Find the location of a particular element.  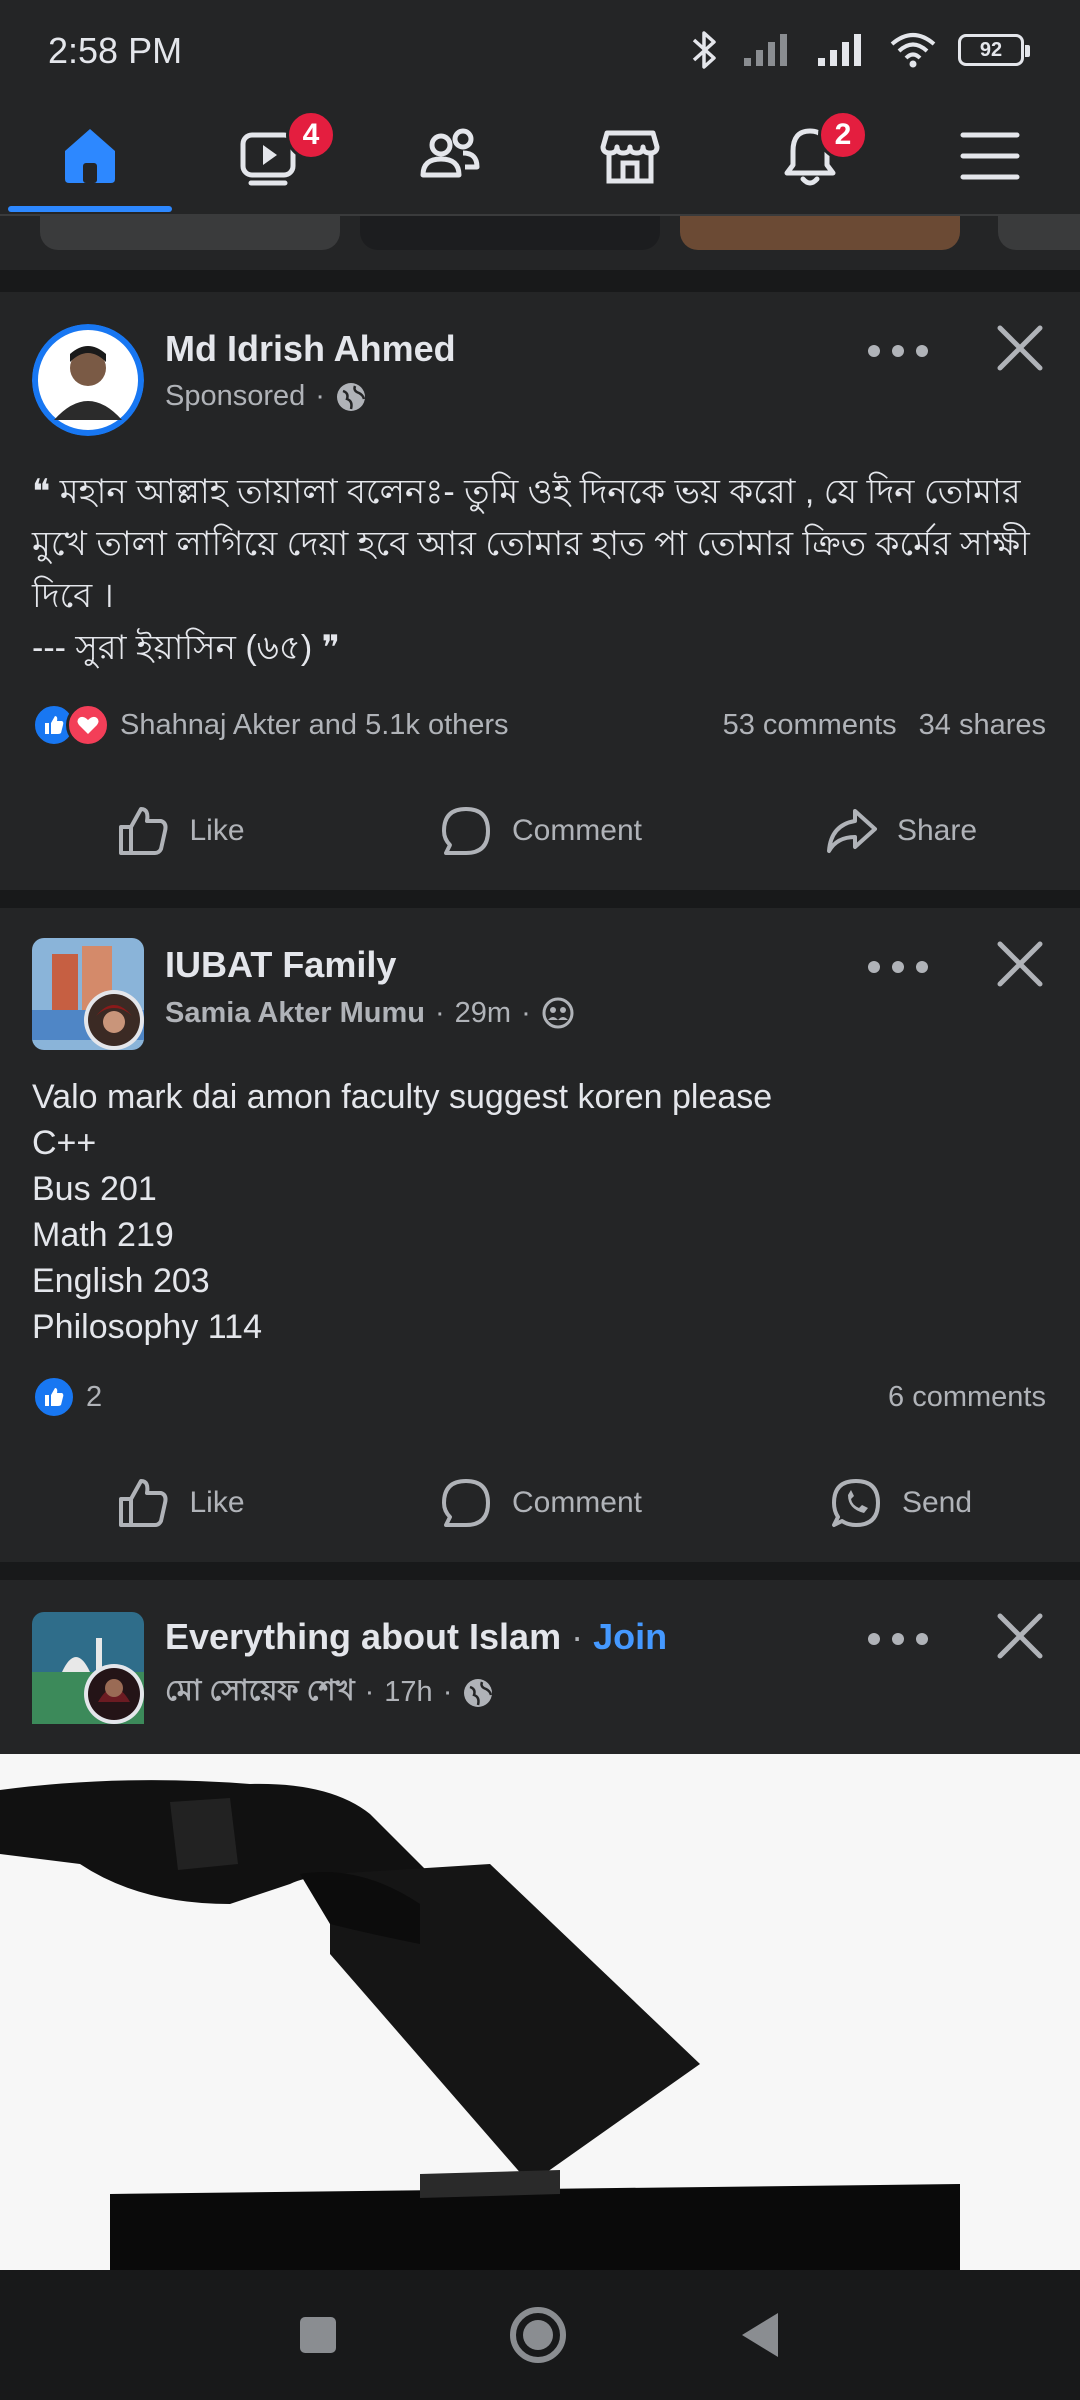

nav-home is located at coordinates (90, 156).